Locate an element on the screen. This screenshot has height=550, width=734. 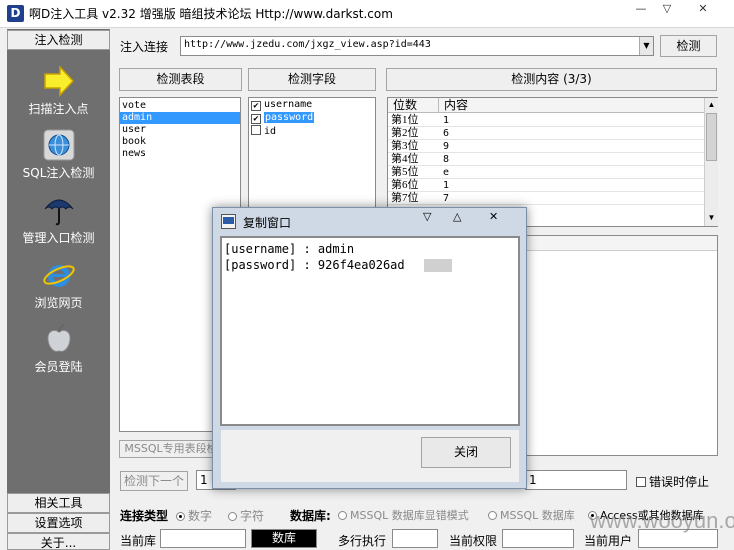
col-position: 位数 is located at coordinates (405, 105).